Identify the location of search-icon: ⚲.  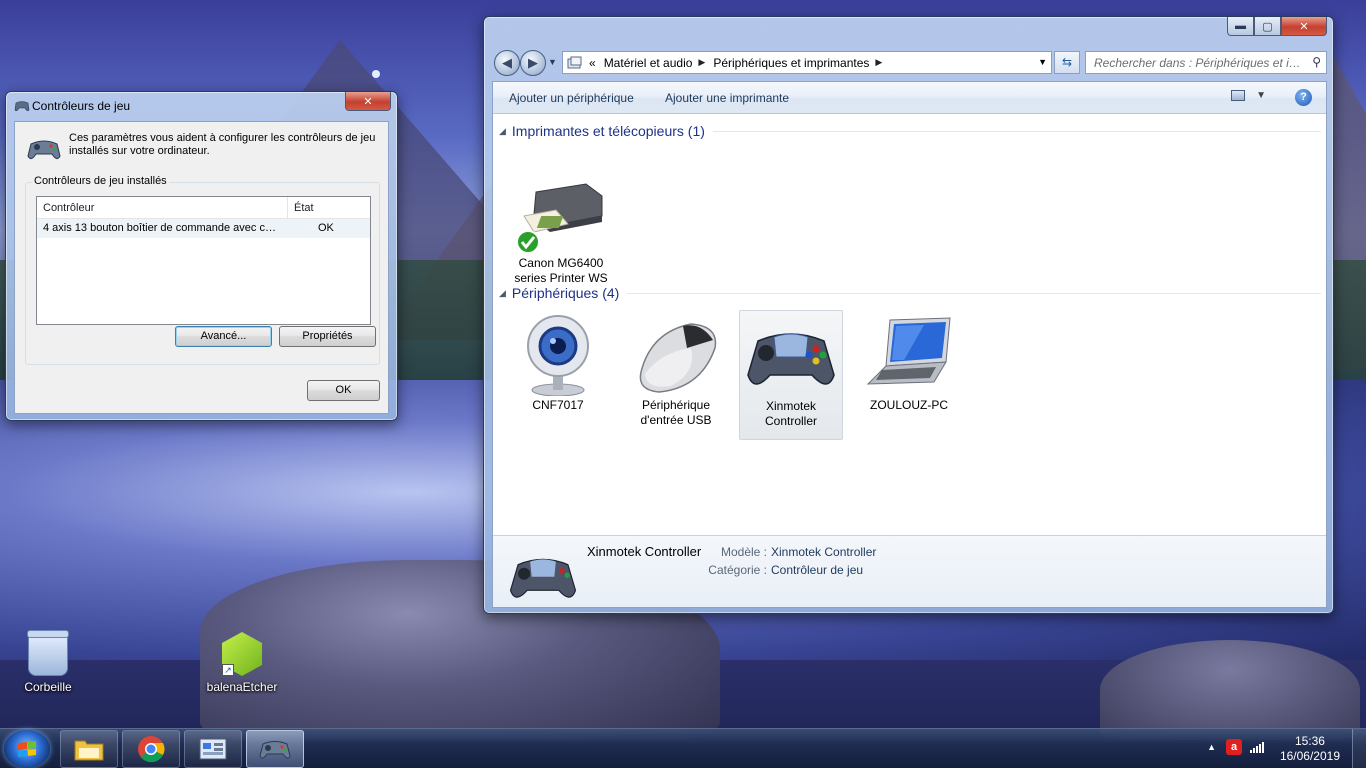
(1316, 62).